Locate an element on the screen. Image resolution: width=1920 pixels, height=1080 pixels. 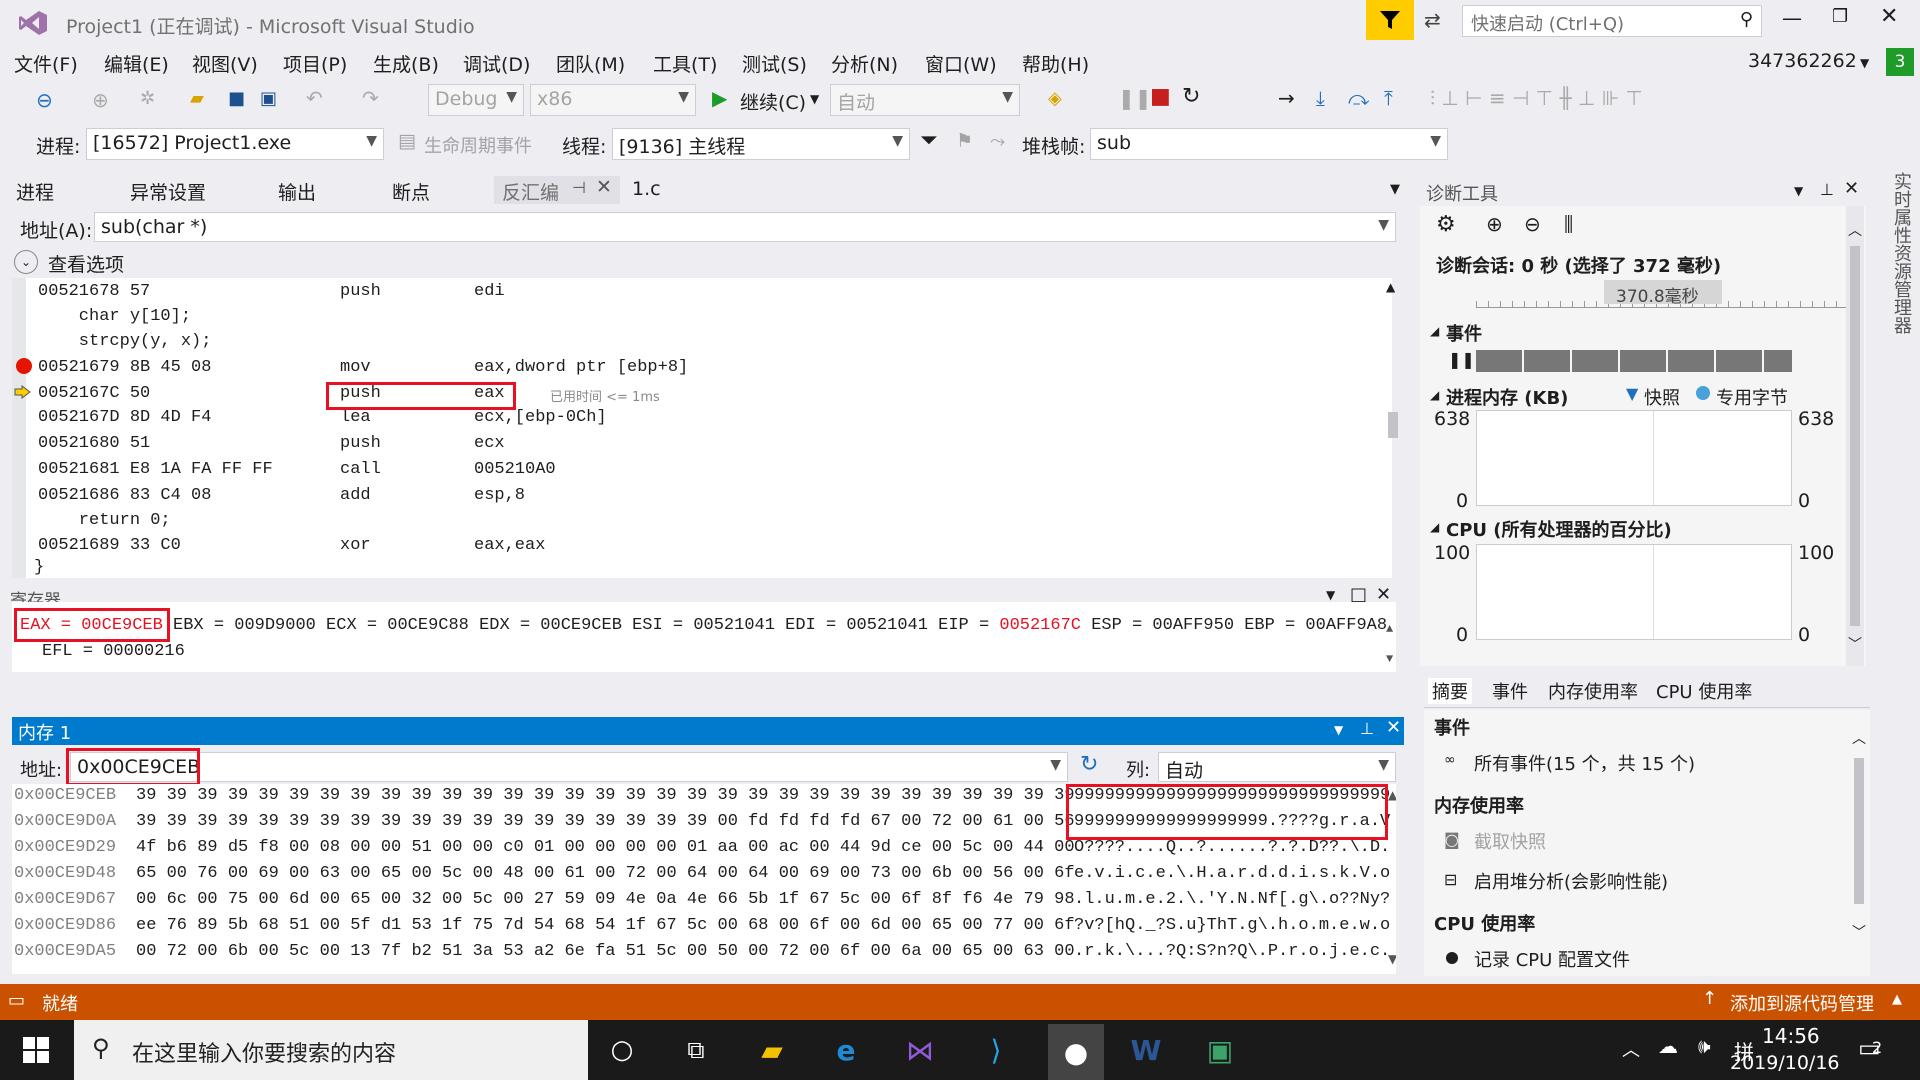
maximize-button: ❐ is located at coordinates (1840, 16).